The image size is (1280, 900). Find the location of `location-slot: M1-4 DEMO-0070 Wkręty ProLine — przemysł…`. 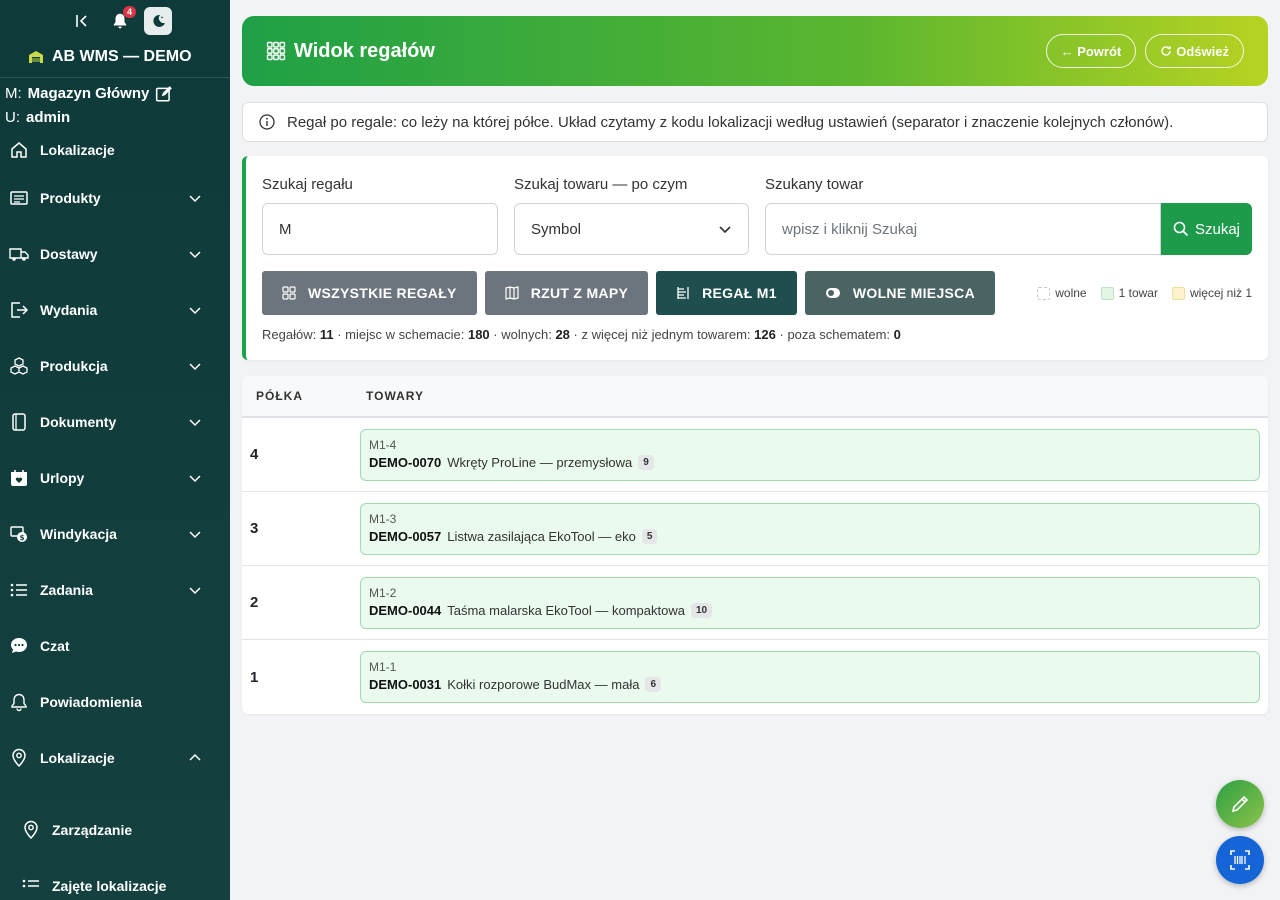

location-slot: M1-4 DEMO-0070 Wkręty ProLine — przemysł… is located at coordinates (810, 454).